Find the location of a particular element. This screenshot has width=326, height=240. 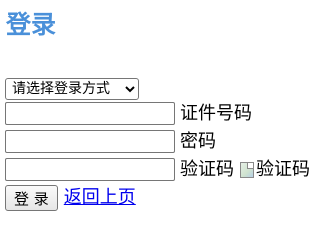

password-row: 密码 is located at coordinates (110, 141).